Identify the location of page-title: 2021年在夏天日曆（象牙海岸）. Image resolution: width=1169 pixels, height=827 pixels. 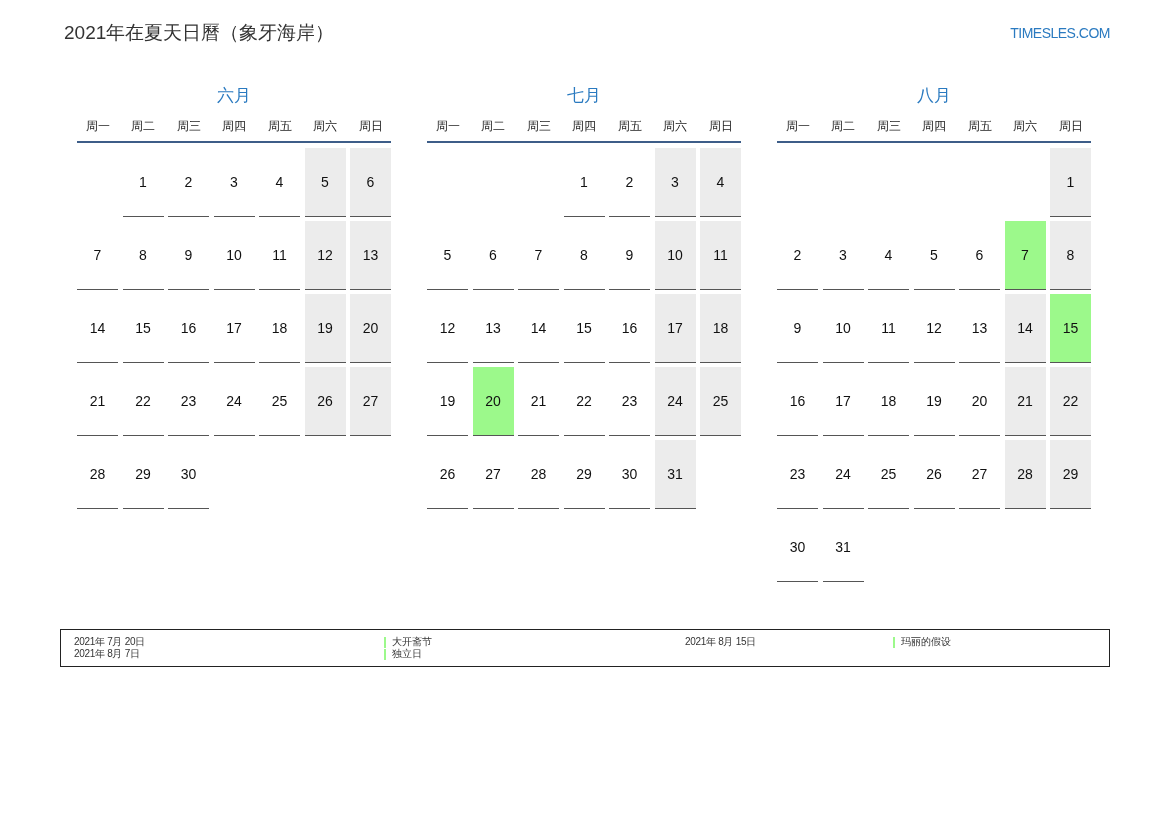
(199, 33).